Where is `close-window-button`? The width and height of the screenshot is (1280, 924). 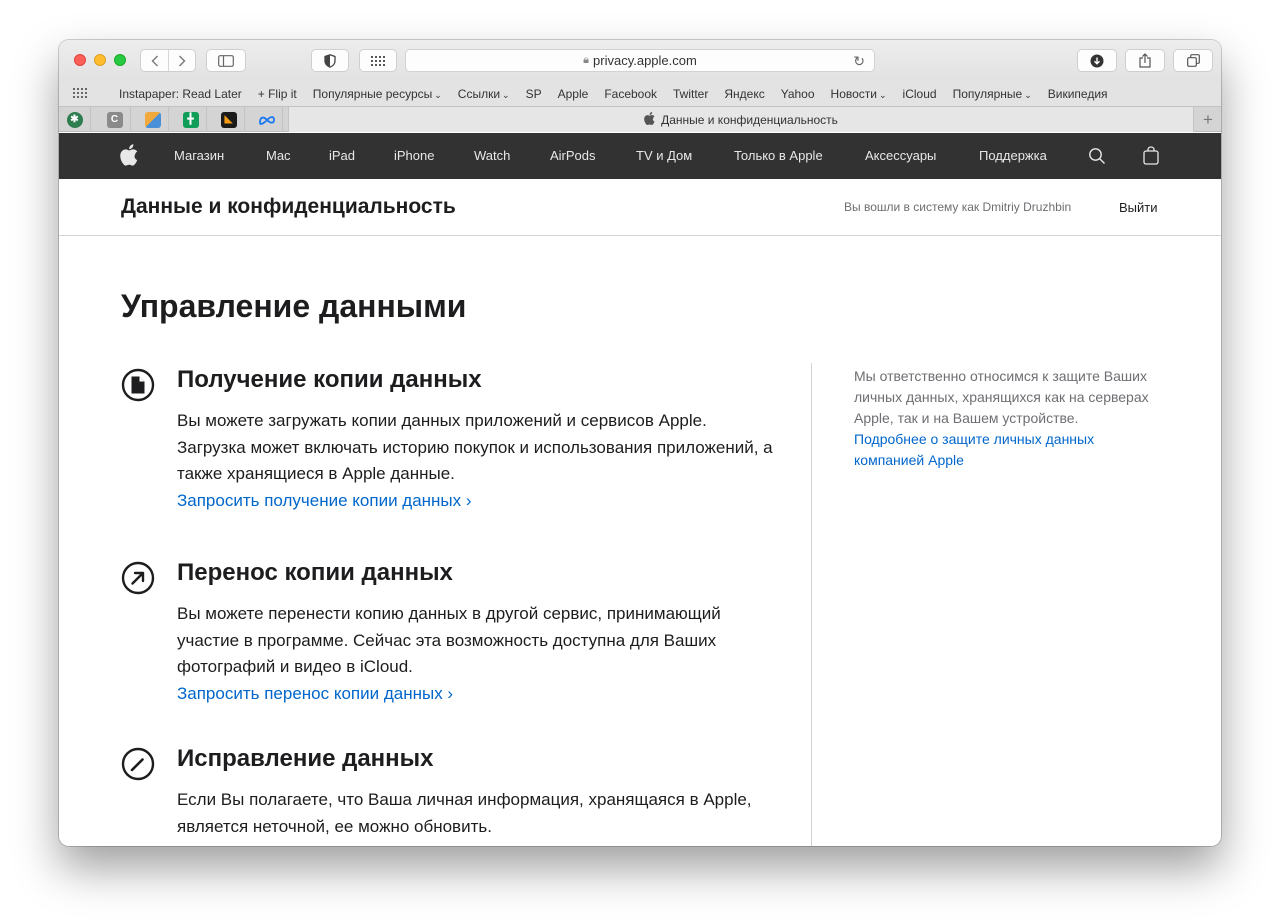
close-window-button is located at coordinates (80, 60).